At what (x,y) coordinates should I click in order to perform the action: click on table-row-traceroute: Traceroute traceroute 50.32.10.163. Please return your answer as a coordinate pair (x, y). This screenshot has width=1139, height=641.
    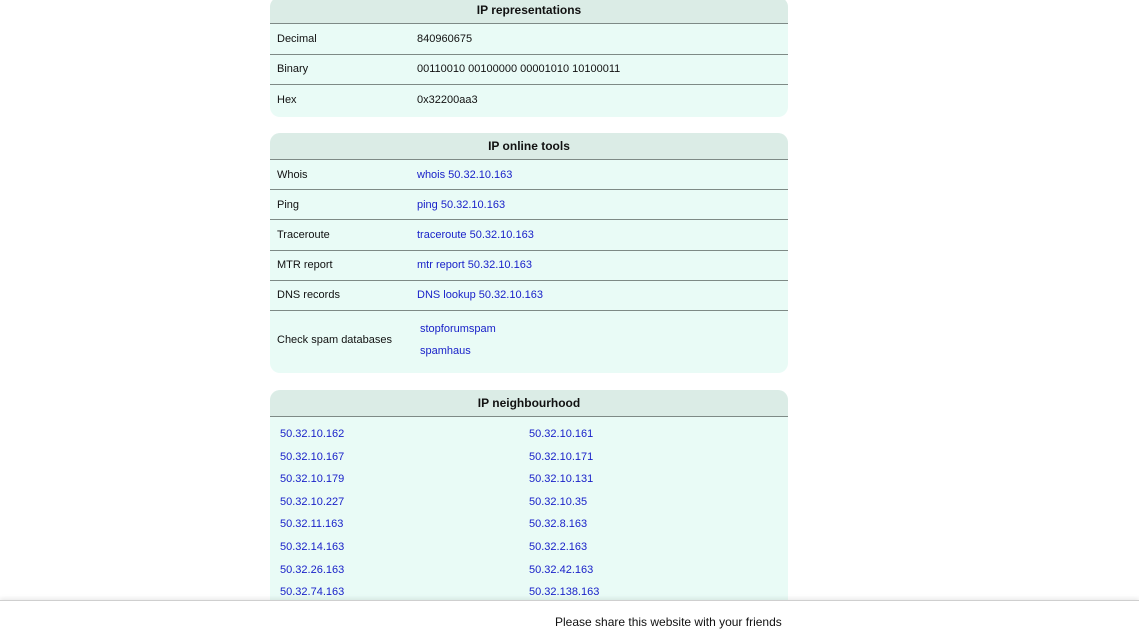
    Looking at the image, I should click on (529, 235).